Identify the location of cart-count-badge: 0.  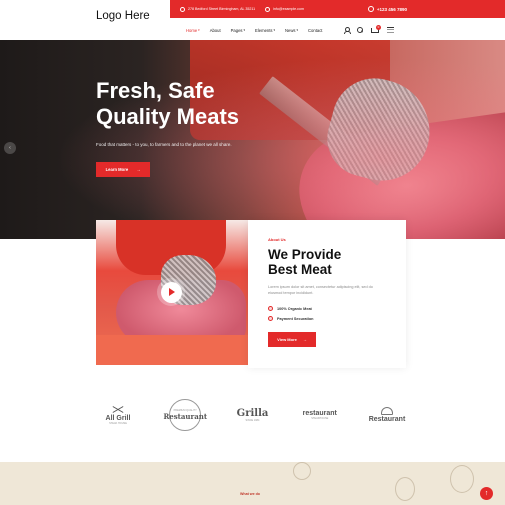
(378, 27).